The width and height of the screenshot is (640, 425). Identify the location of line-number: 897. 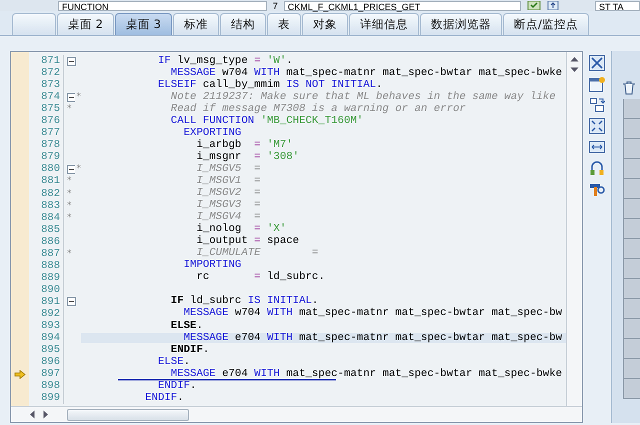
(50, 374).